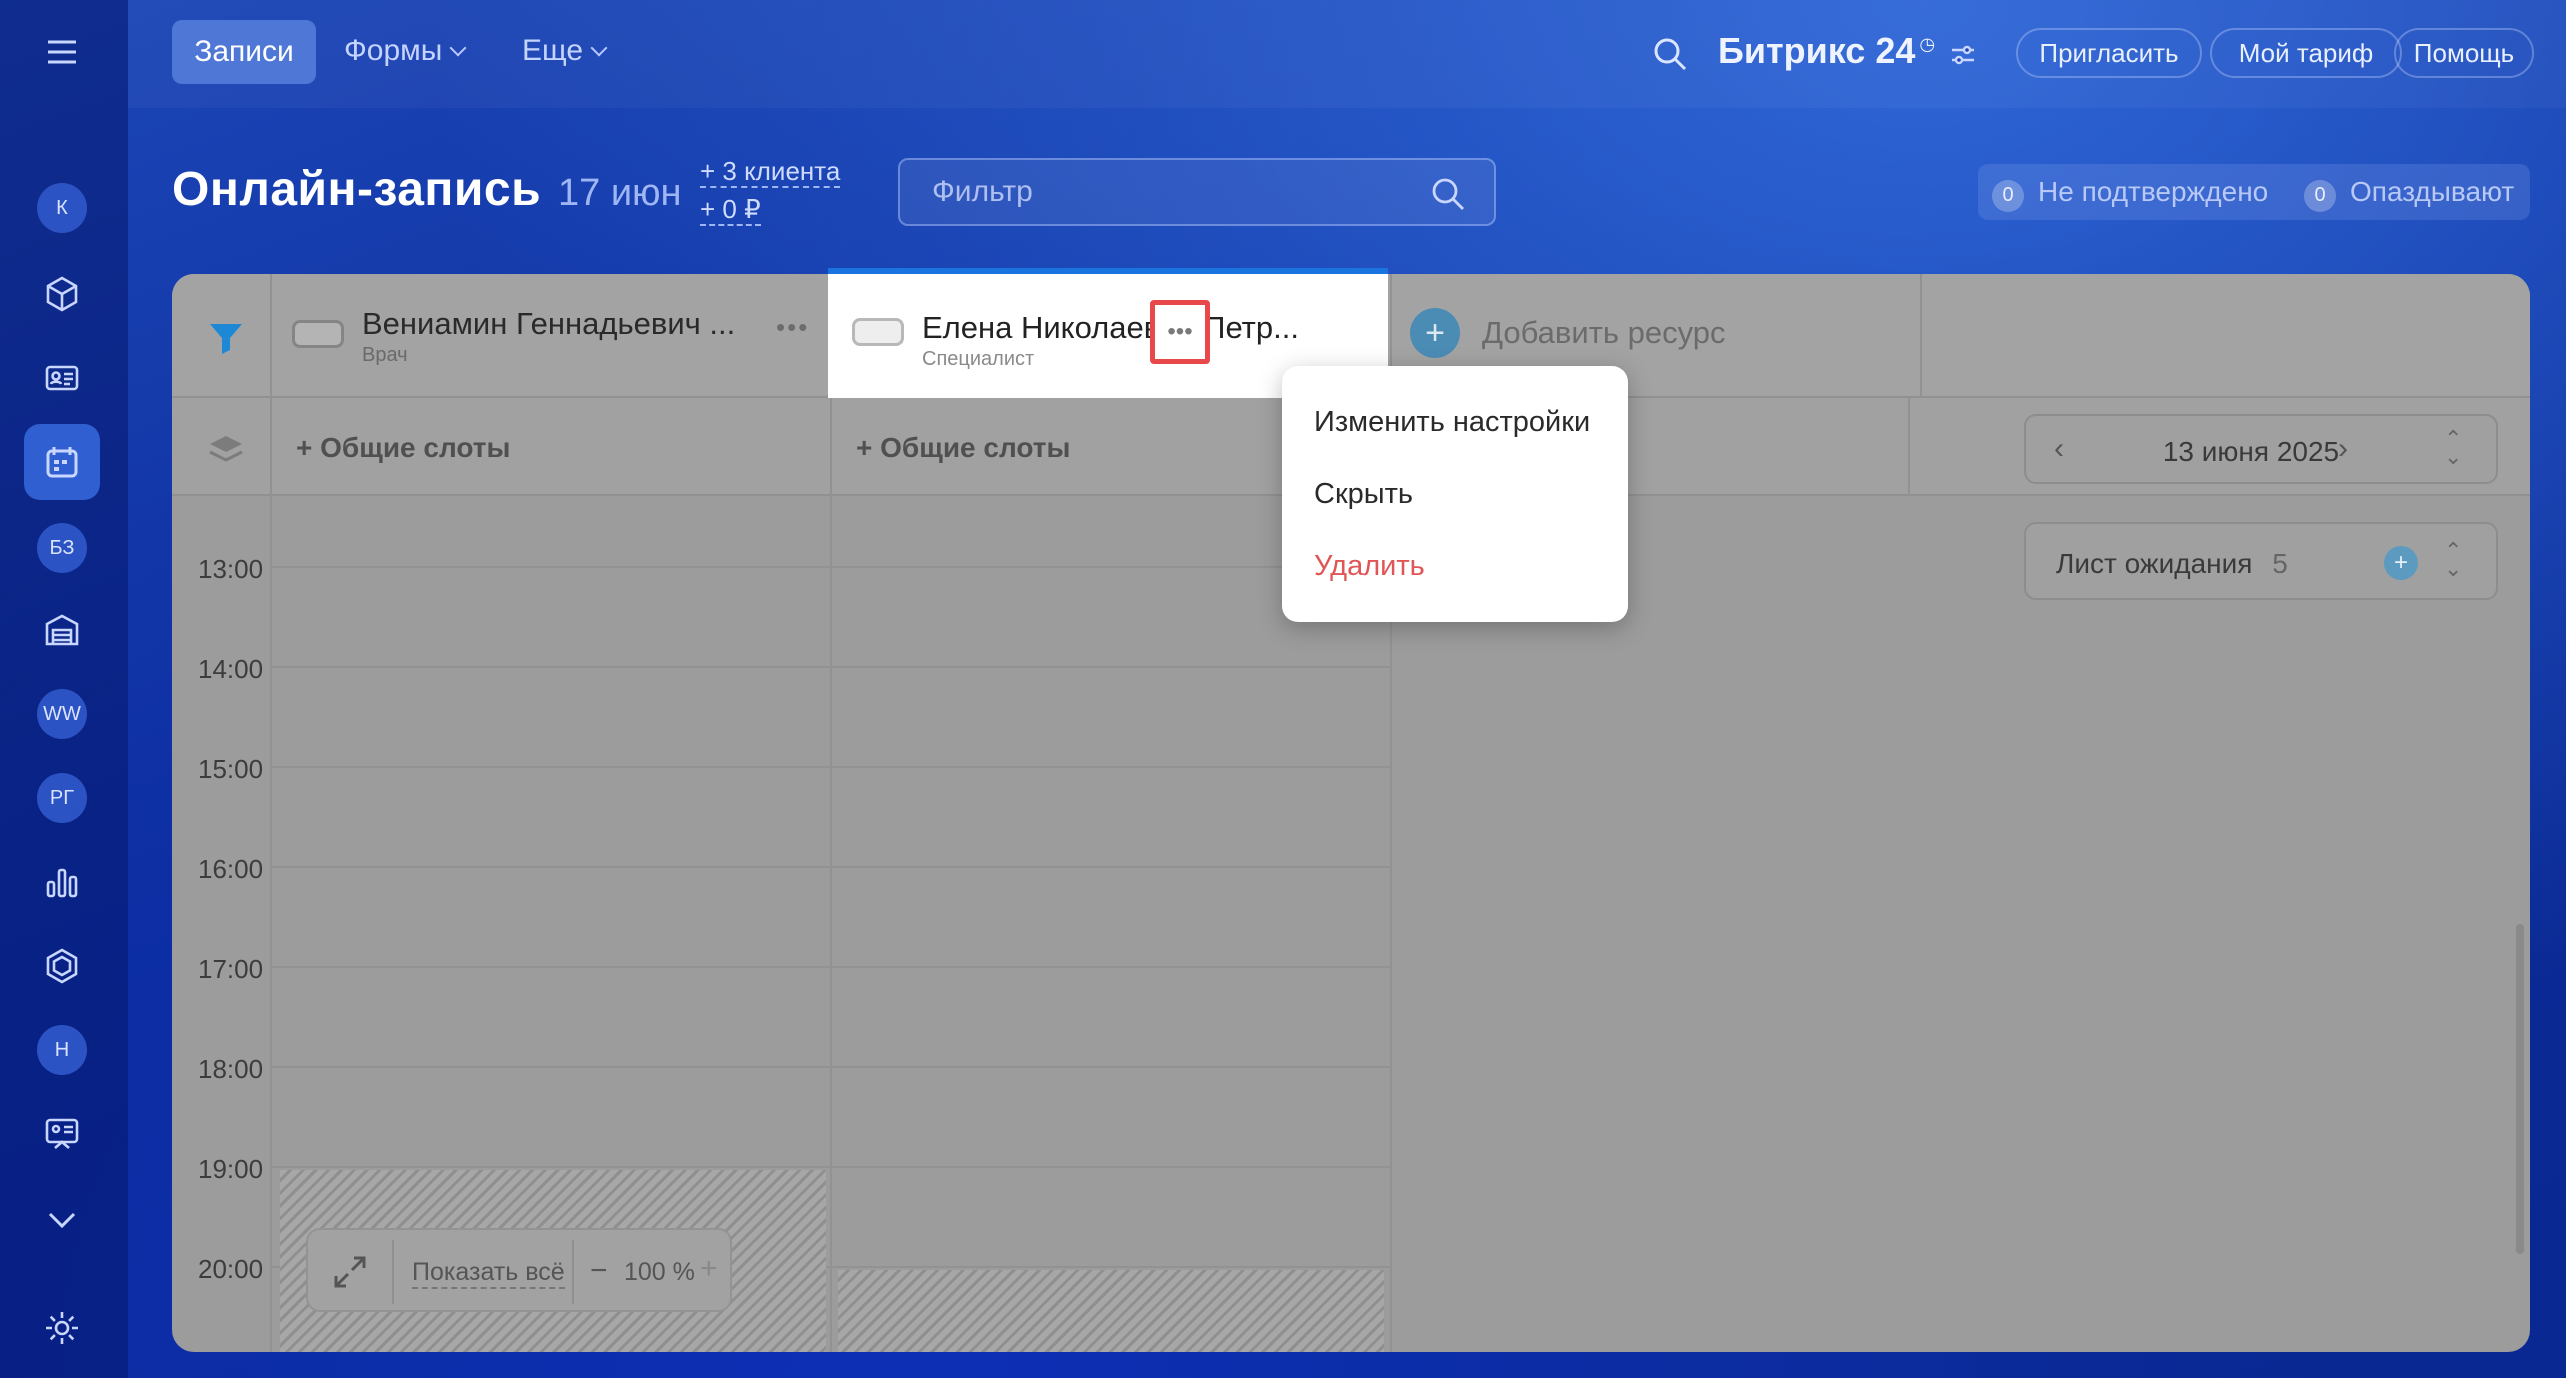 The height and width of the screenshot is (1378, 2566). Describe the element at coordinates (1826, 51) in the screenshot. I see `brand-logo: Битрикс 24 ◷` at that location.